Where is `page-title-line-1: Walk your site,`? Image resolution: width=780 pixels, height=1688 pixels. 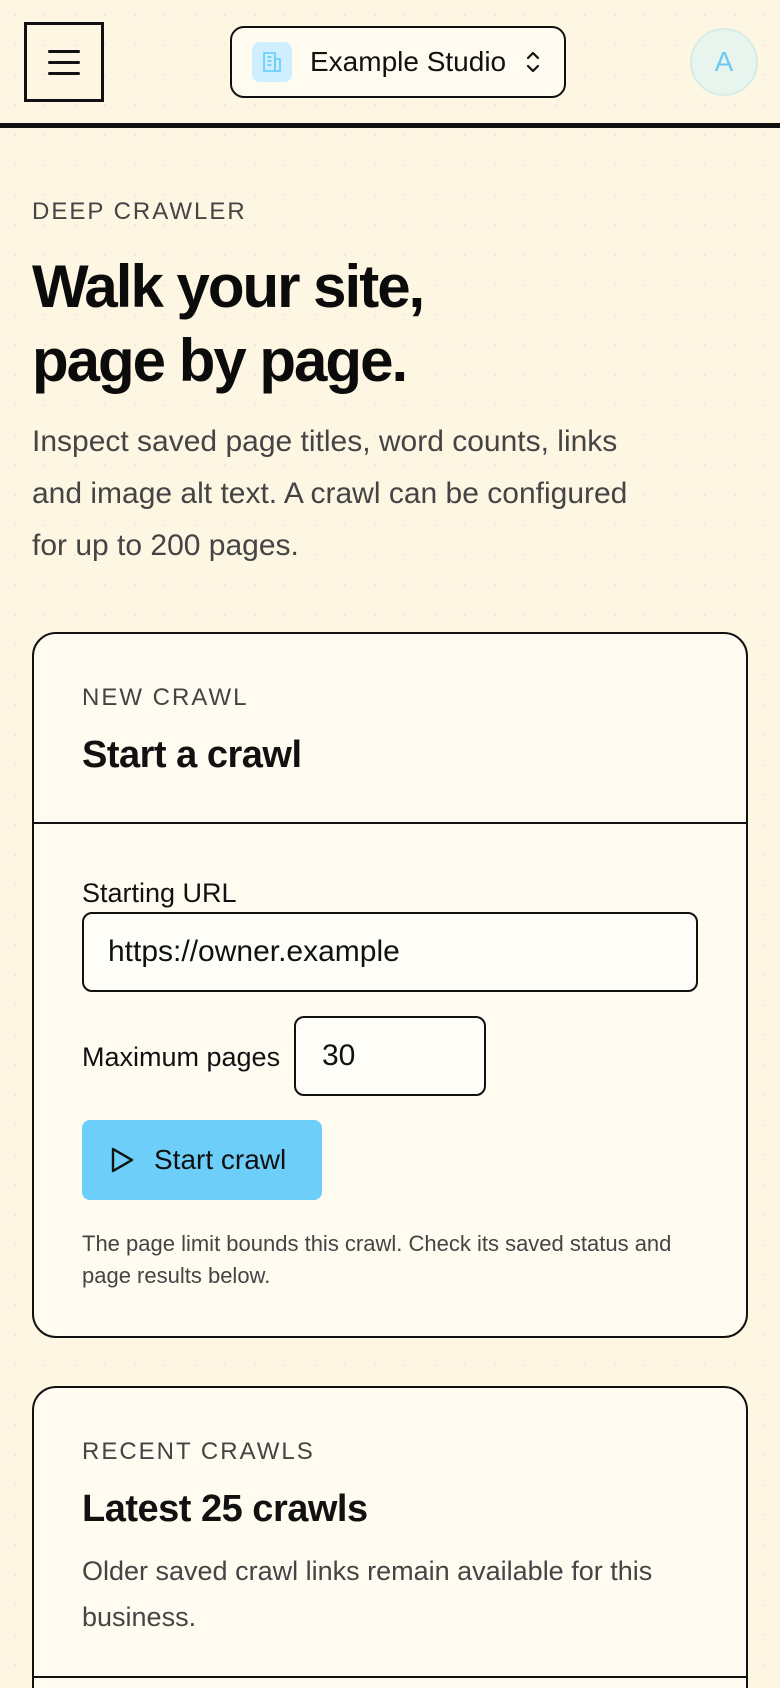
page-title-line-1: Walk your site, is located at coordinates (228, 286).